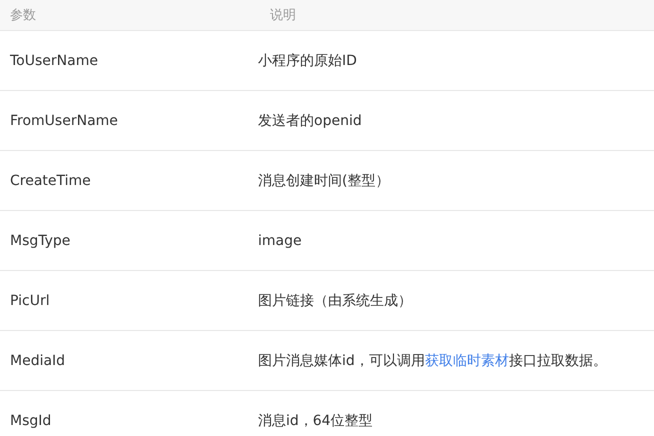  I want to click on table-cell-text: CreateTime, so click(50, 180).